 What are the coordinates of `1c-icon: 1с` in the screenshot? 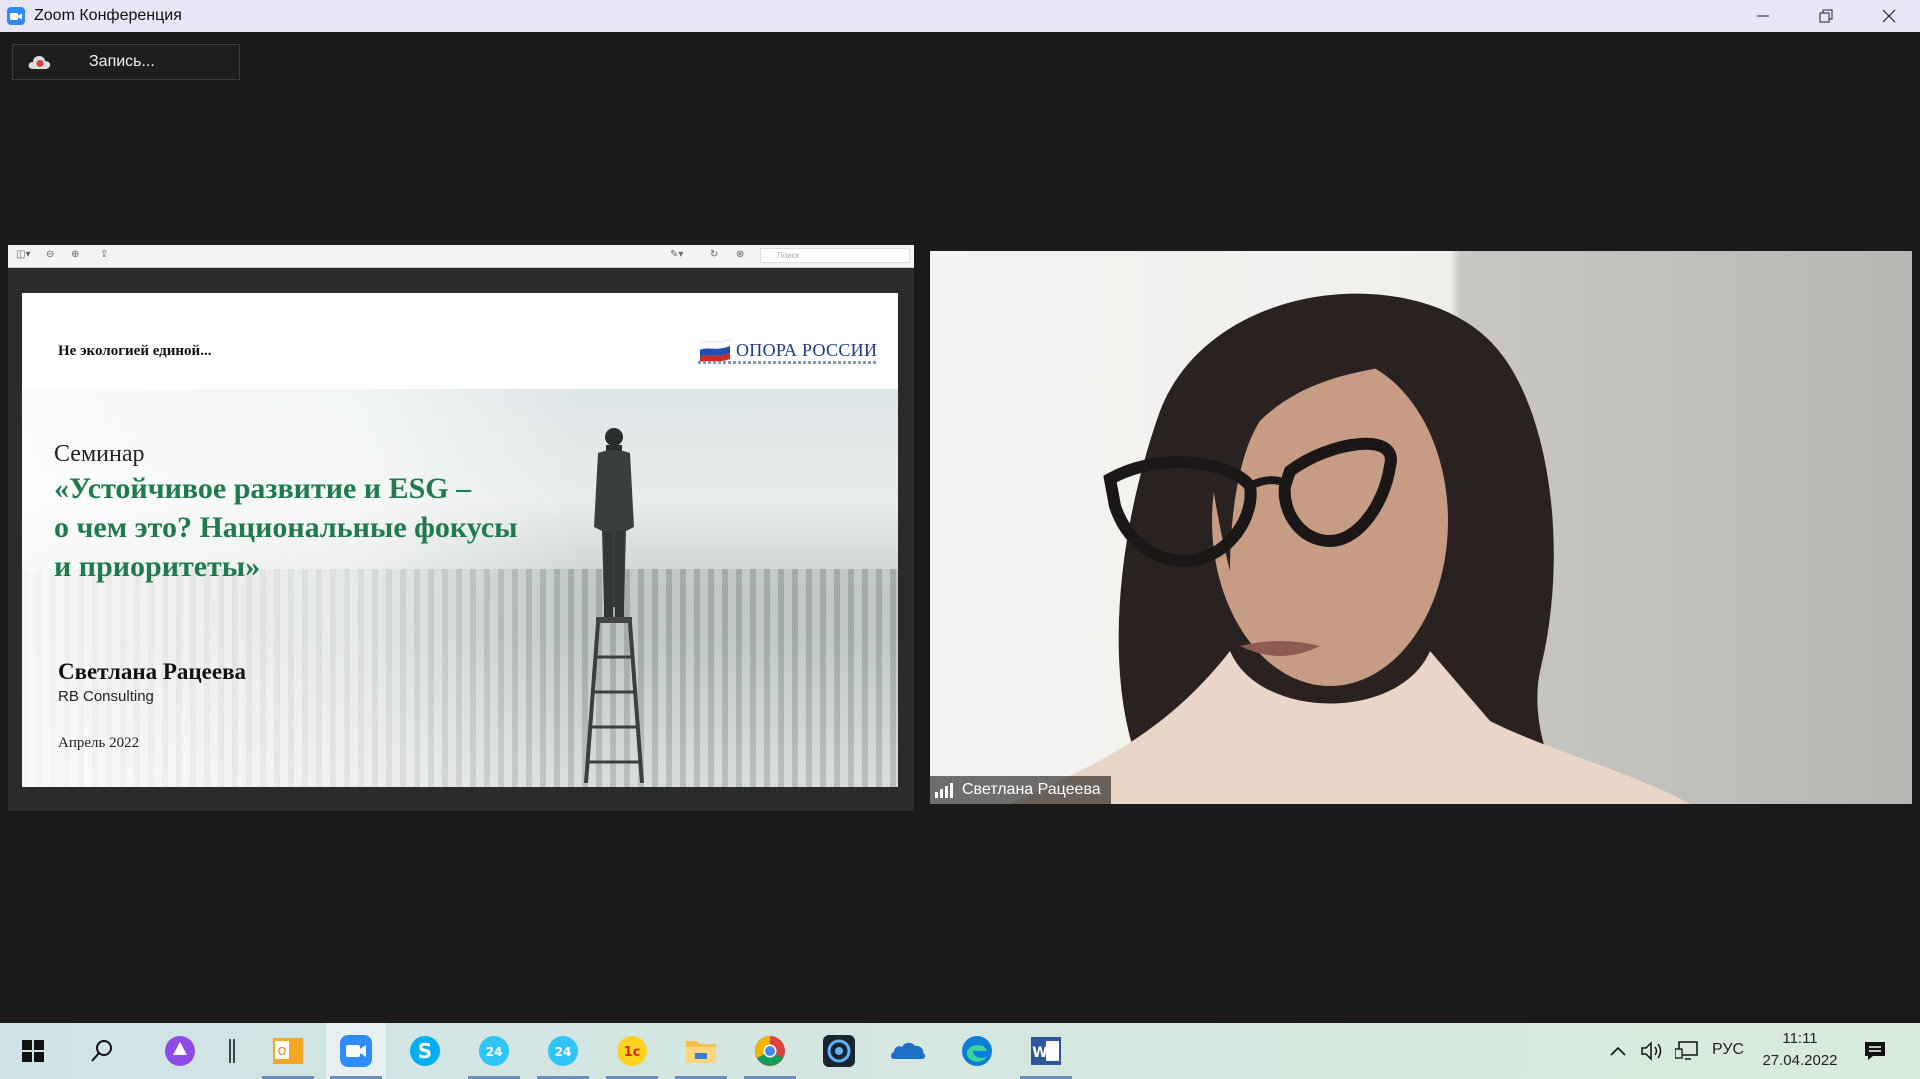 It's located at (632, 1051).